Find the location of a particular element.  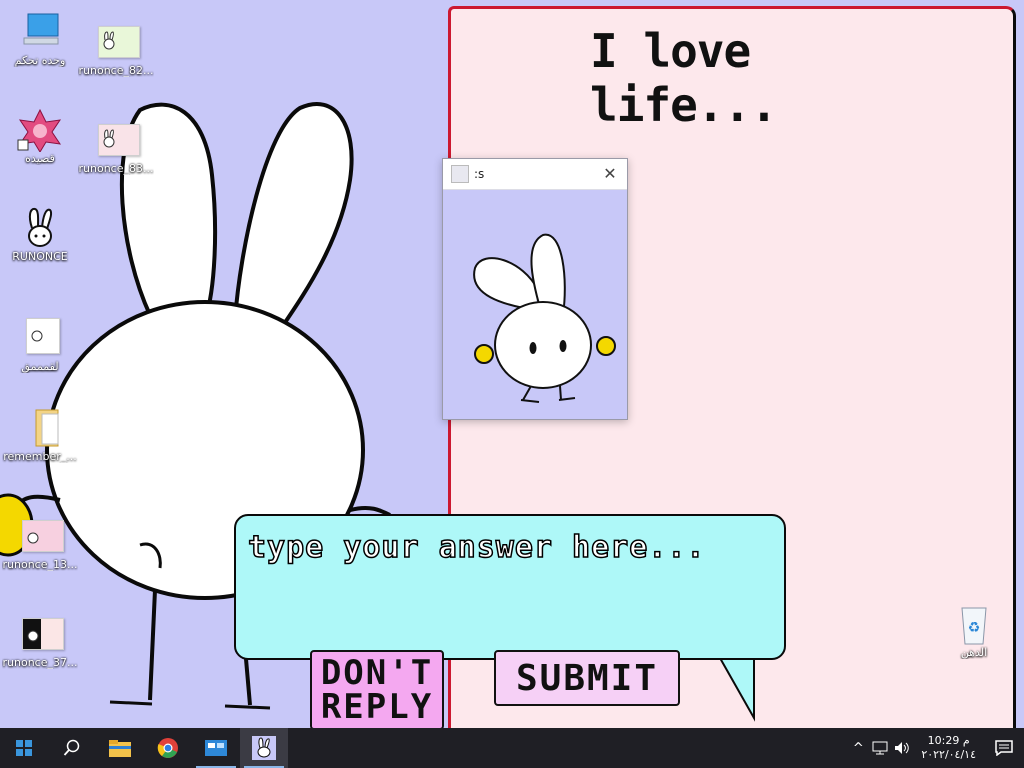

desktop-icon-recycle-bin: ♻ ﺍﻟﺪﻫﻦ is located at coordinates (974, 630).